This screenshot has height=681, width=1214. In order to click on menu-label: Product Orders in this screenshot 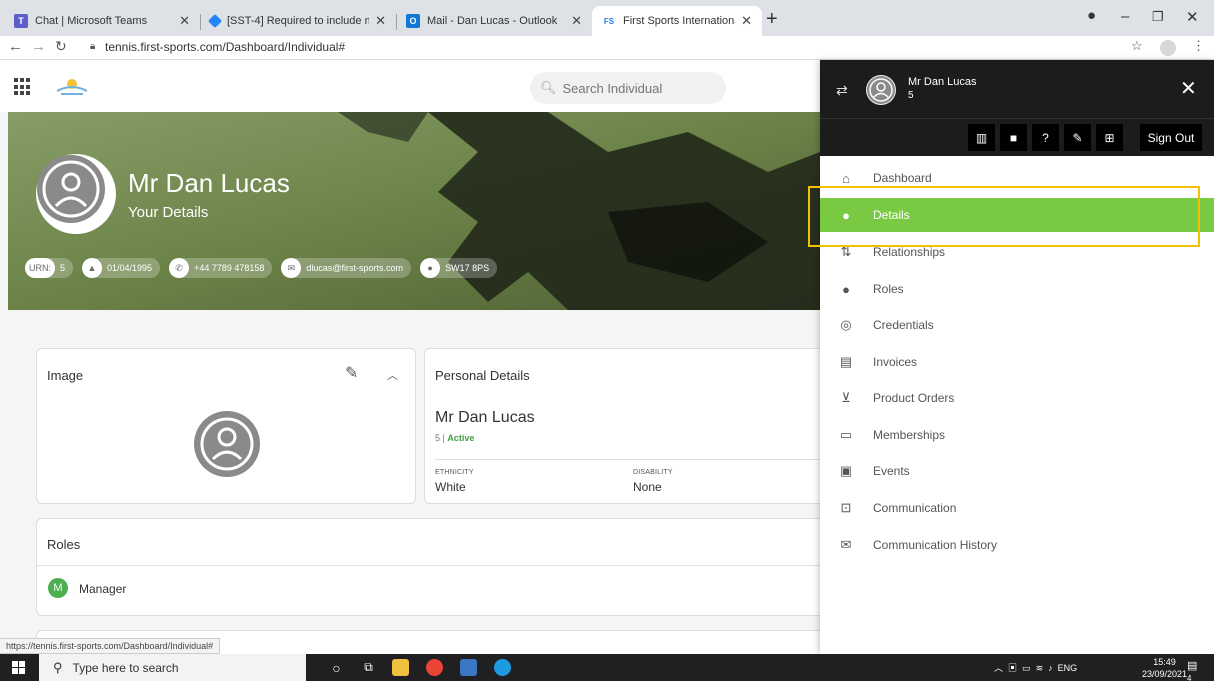, I will do `click(914, 398)`.